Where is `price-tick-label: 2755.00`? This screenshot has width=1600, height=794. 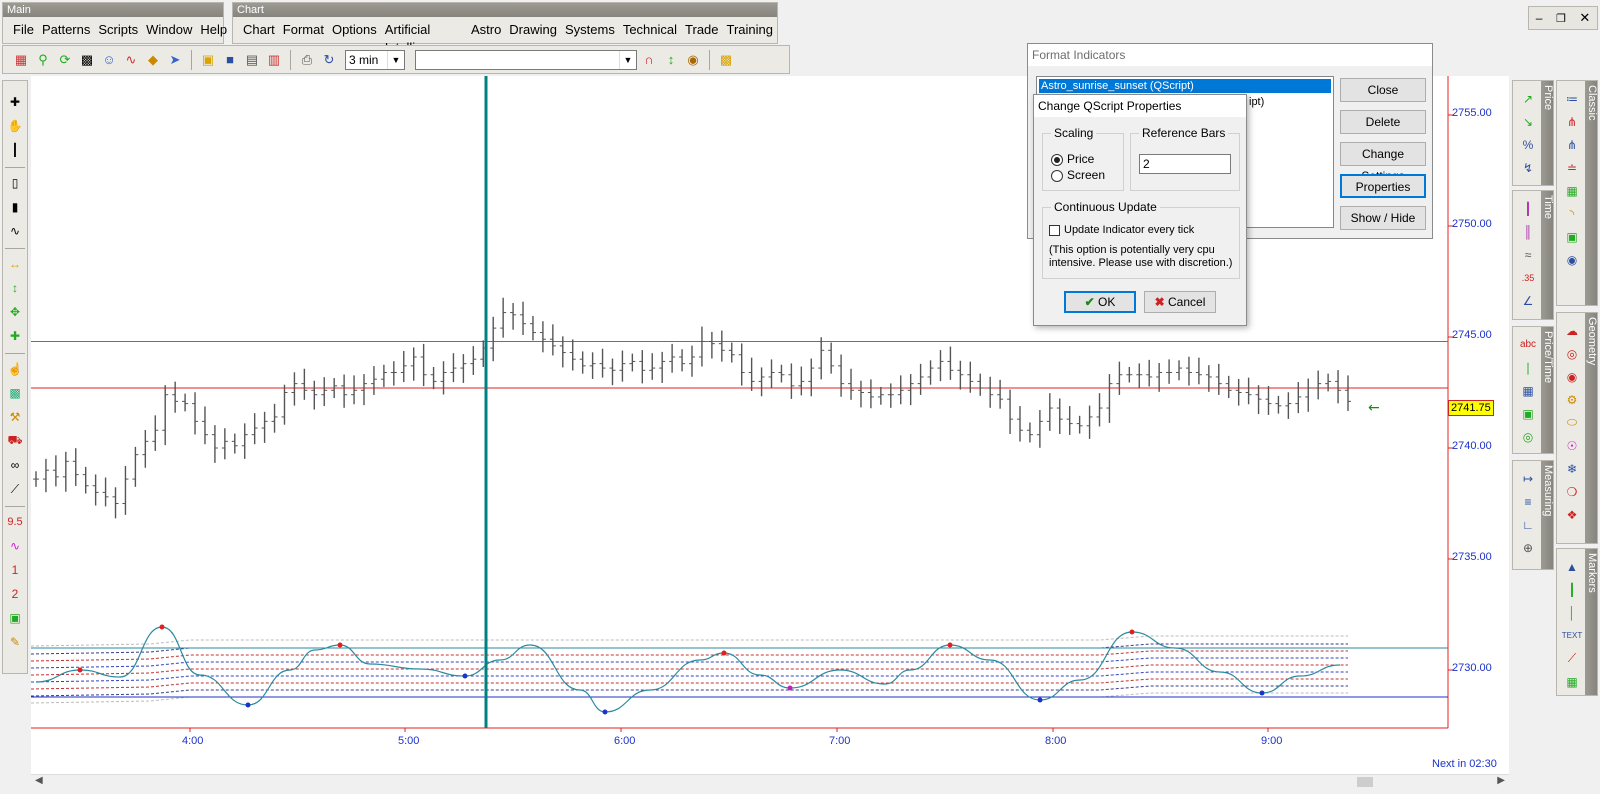 price-tick-label: 2755.00 is located at coordinates (1472, 113).